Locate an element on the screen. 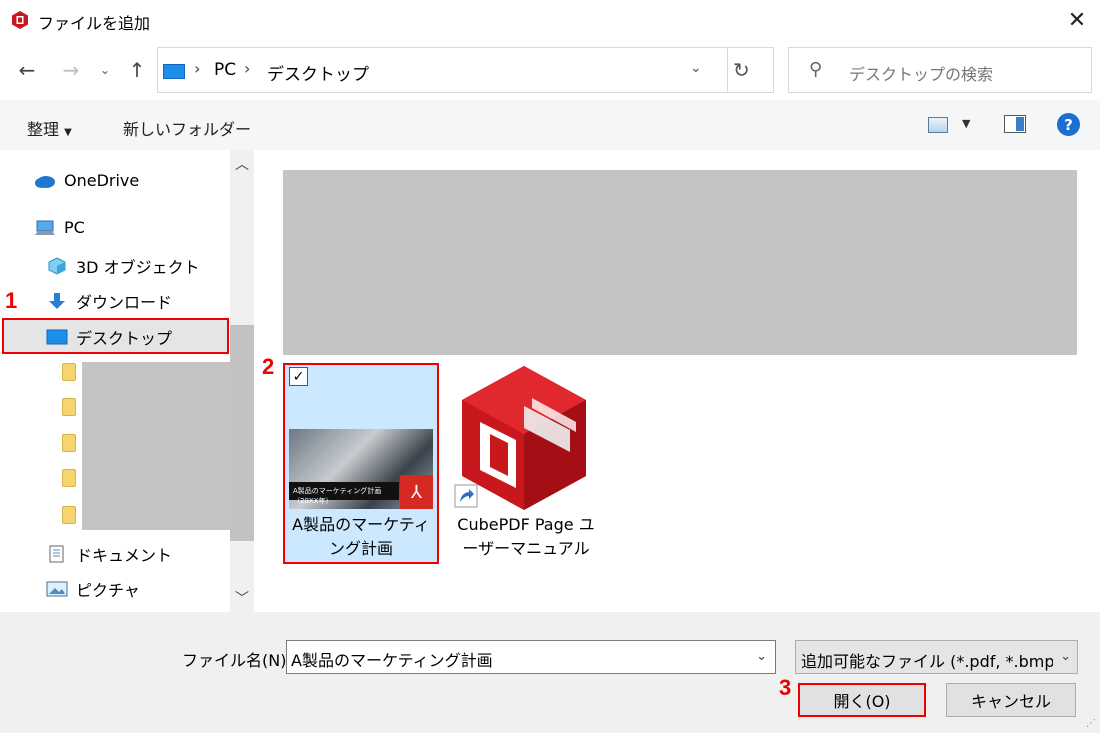 The image size is (1100, 733). step-marker-2: 2 is located at coordinates (268, 366).